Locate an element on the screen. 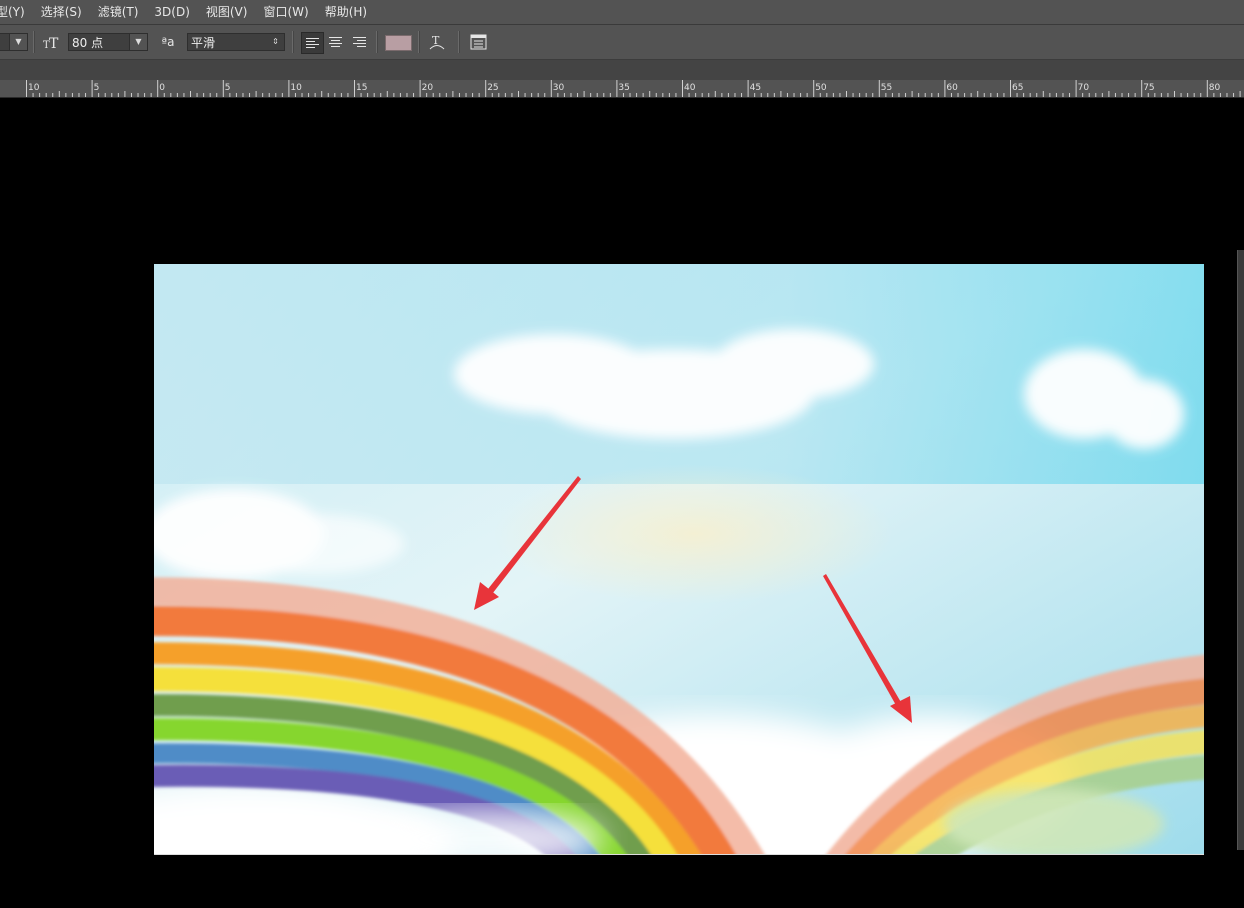 The height and width of the screenshot is (908, 1244). ruler-label: 25 is located at coordinates (492, 88).